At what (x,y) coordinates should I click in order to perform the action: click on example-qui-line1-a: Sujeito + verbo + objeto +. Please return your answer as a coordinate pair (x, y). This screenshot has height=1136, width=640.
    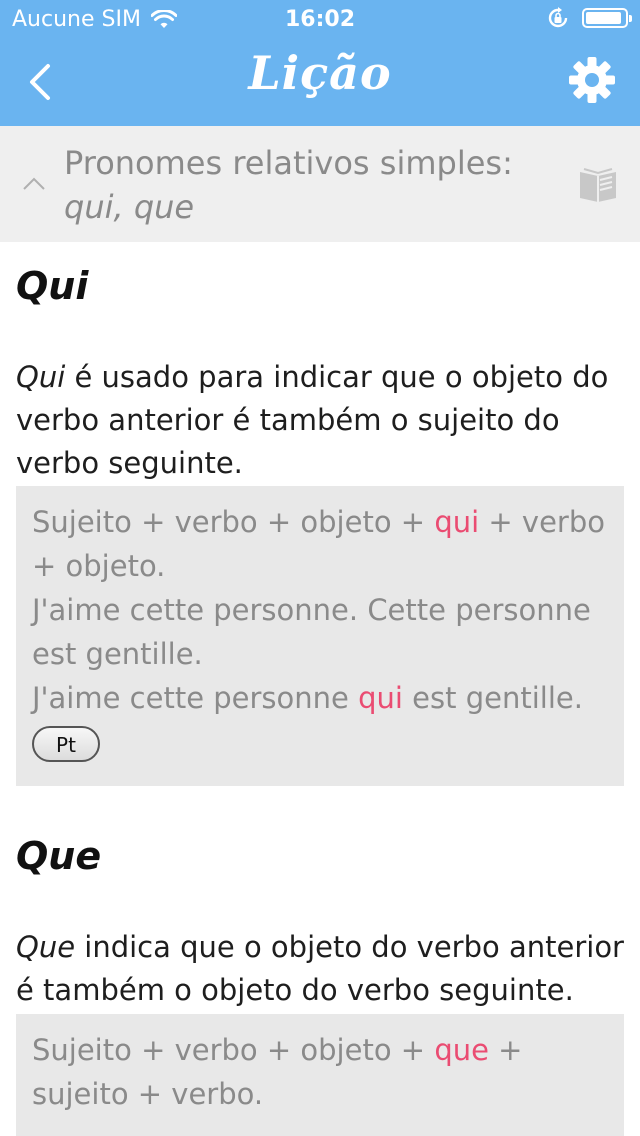
    Looking at the image, I should click on (233, 522).